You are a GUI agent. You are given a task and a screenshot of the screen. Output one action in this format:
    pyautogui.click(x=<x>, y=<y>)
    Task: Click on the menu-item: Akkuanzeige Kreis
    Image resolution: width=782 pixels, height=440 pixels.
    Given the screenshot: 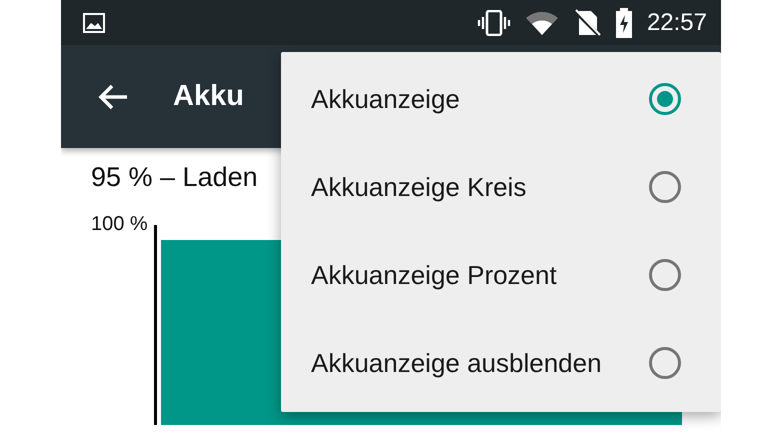 What is the action you would take?
    pyautogui.click(x=501, y=187)
    